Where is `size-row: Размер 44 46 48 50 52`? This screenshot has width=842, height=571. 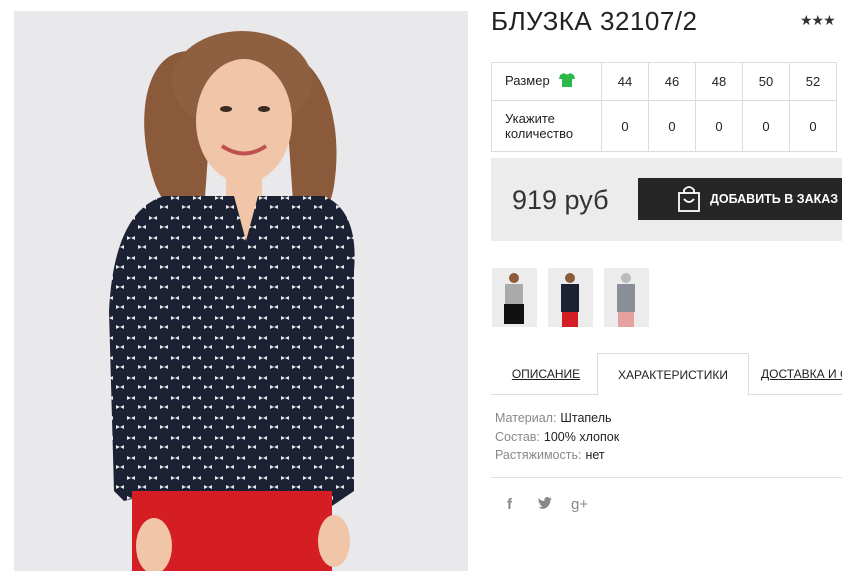 size-row: Размер 44 46 48 50 52 is located at coordinates (664, 81).